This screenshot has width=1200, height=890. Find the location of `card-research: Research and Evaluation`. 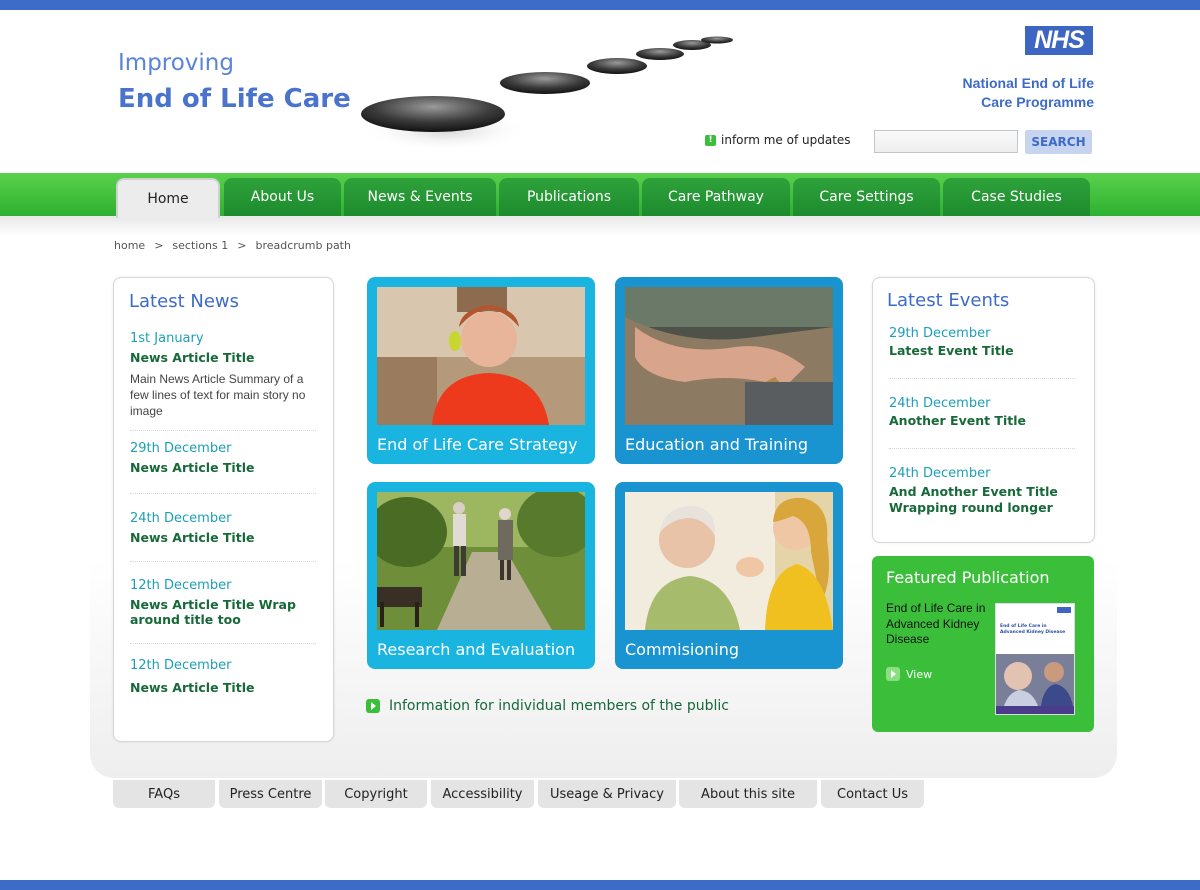

card-research: Research and Evaluation is located at coordinates (481, 575).